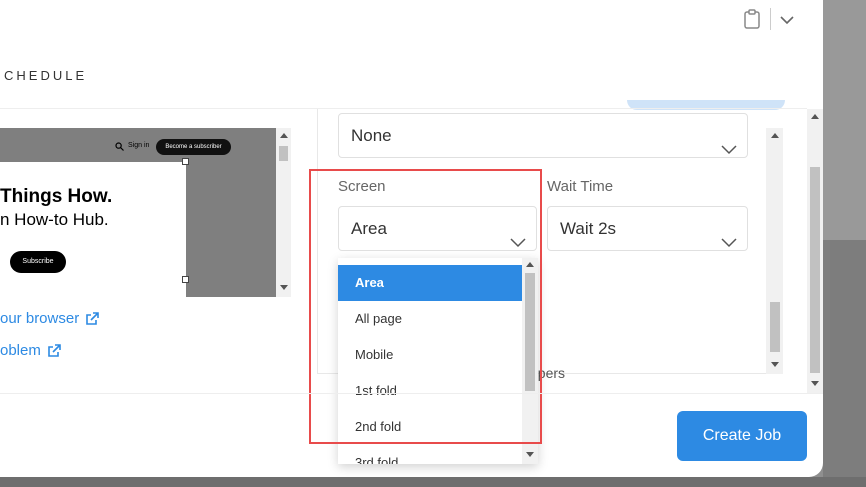 This screenshot has height=487, width=866. Describe the element at coordinates (770, 19) in the screenshot. I see `header-divider` at that location.